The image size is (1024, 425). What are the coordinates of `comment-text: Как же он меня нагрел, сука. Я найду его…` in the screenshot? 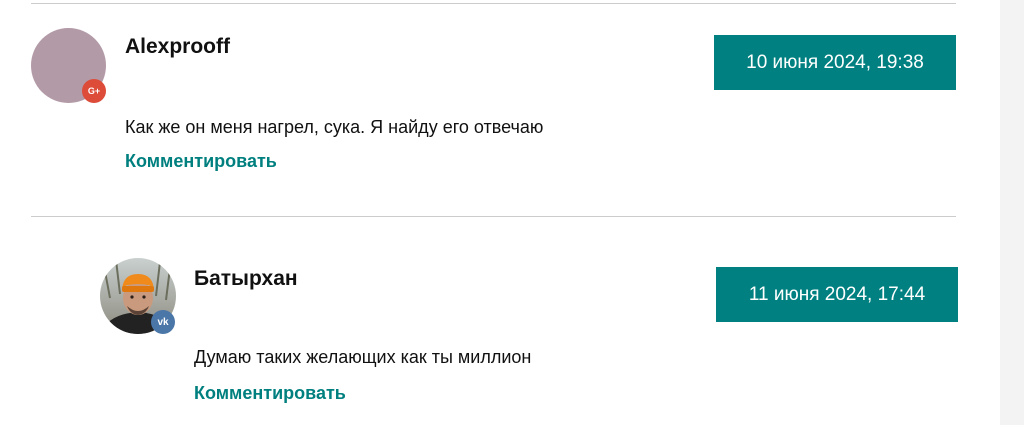 It's located at (334, 127).